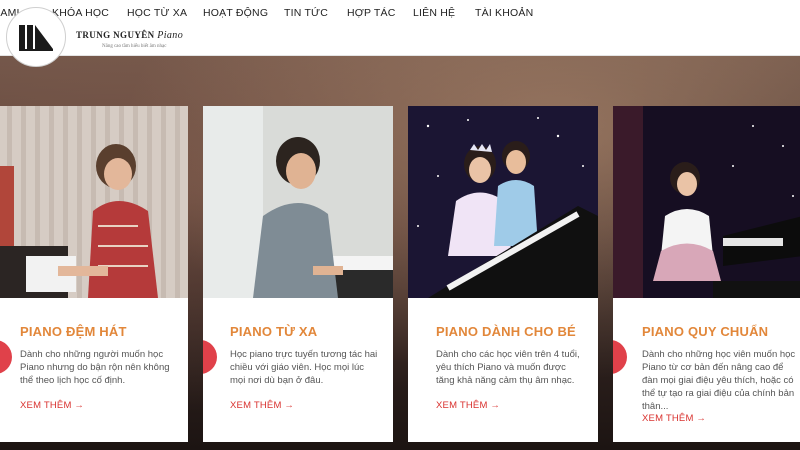 The width and height of the screenshot is (800, 450). Describe the element at coordinates (434, 13) in the screenshot. I see `nav-item-lien-he: LIÊN HỆ` at that location.